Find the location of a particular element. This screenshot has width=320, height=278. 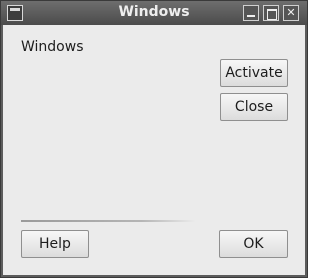

close-window-icon: ✕ is located at coordinates (291, 13).